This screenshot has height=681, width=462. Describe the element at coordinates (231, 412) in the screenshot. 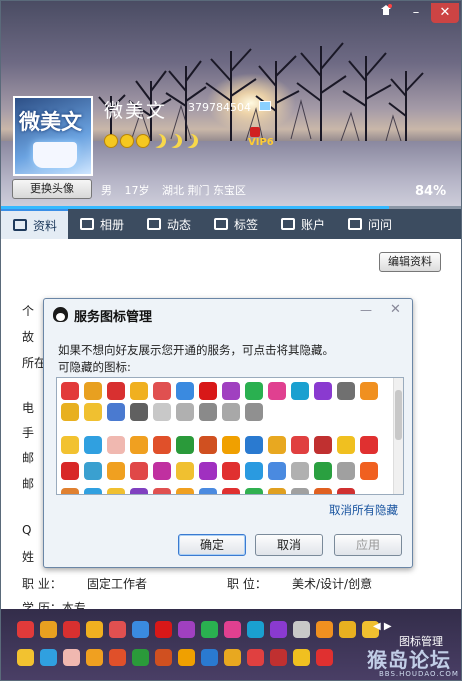

I see `gray-diamond-icon` at that location.